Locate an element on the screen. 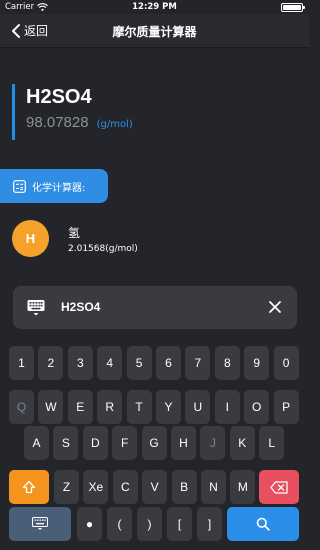 This screenshot has height=550, width=320. key-k: K is located at coordinates (242, 443).